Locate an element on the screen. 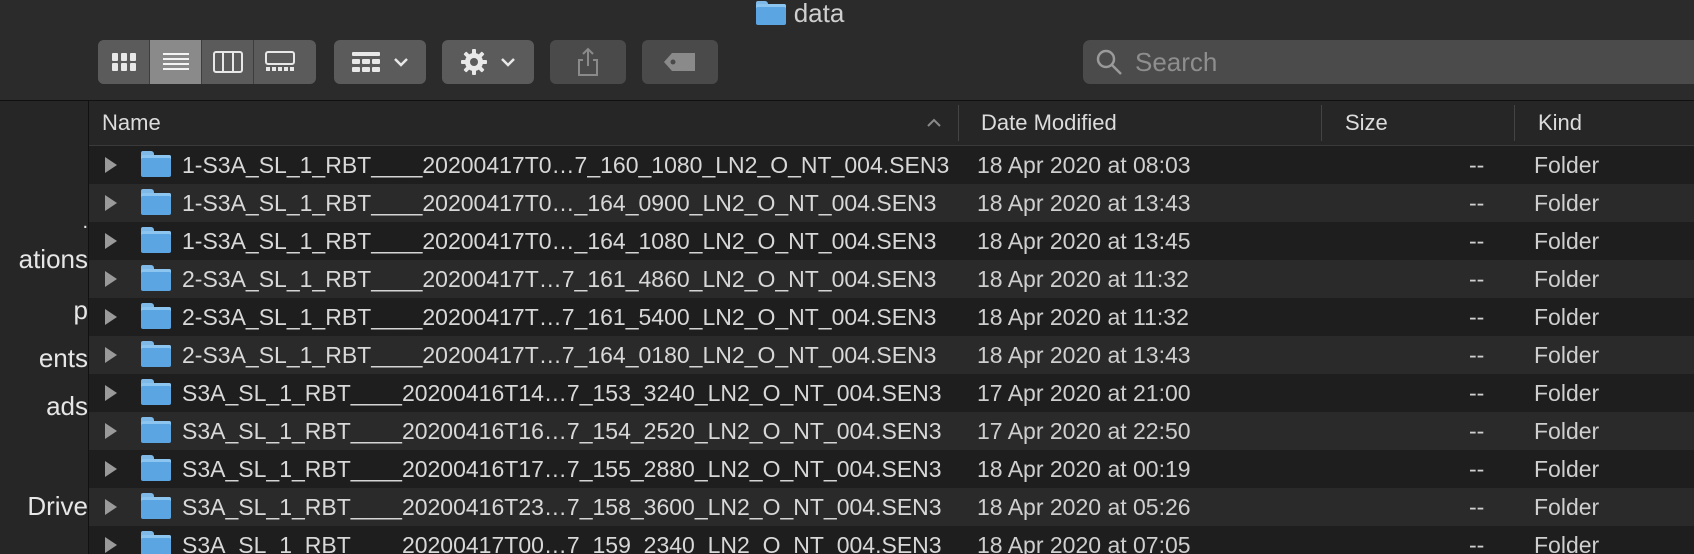 This screenshot has width=1694, height=554. chevron-down-icon is located at coordinates (401, 62).